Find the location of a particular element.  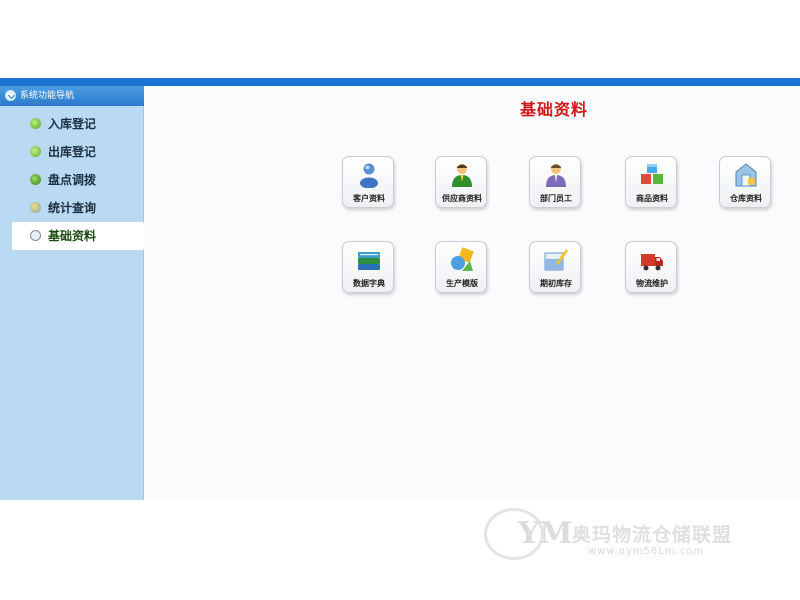

tile-product: 商品资料 is located at coordinates (651, 182).